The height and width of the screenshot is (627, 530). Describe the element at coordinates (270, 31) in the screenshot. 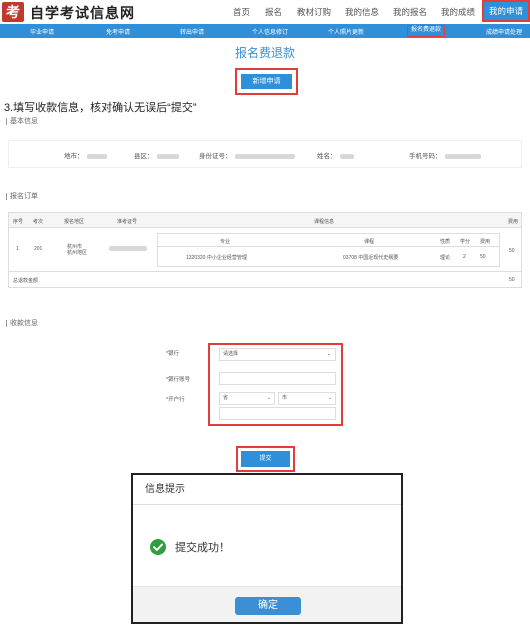

I see `subnav-info-revision: 个人信息修订` at that location.